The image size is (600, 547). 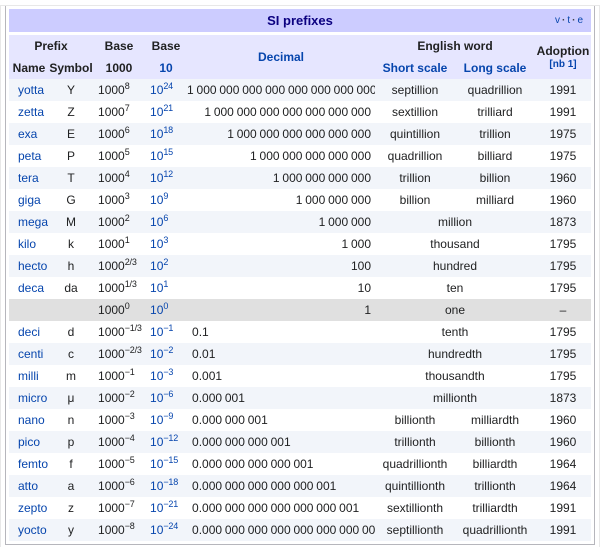 I want to click on decimal-value: 0.000 000 000 000 000 001, so click(x=264, y=486).